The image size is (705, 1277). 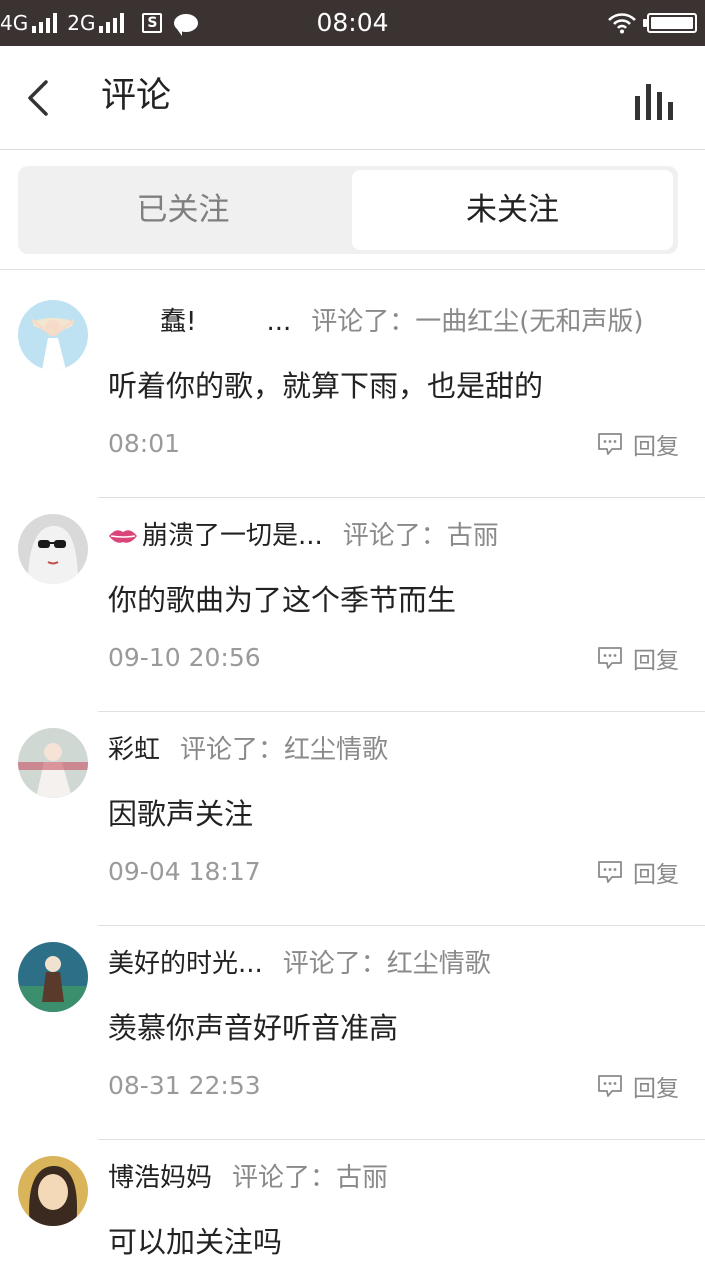 I want to click on comment-meta: 崩溃了一切是... 评论了：古丽, so click(x=303, y=536).